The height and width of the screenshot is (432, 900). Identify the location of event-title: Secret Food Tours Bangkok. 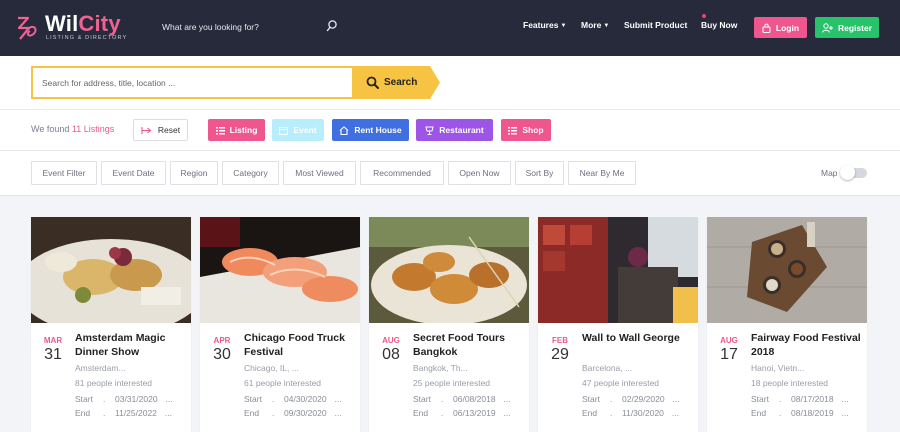
(468, 345).